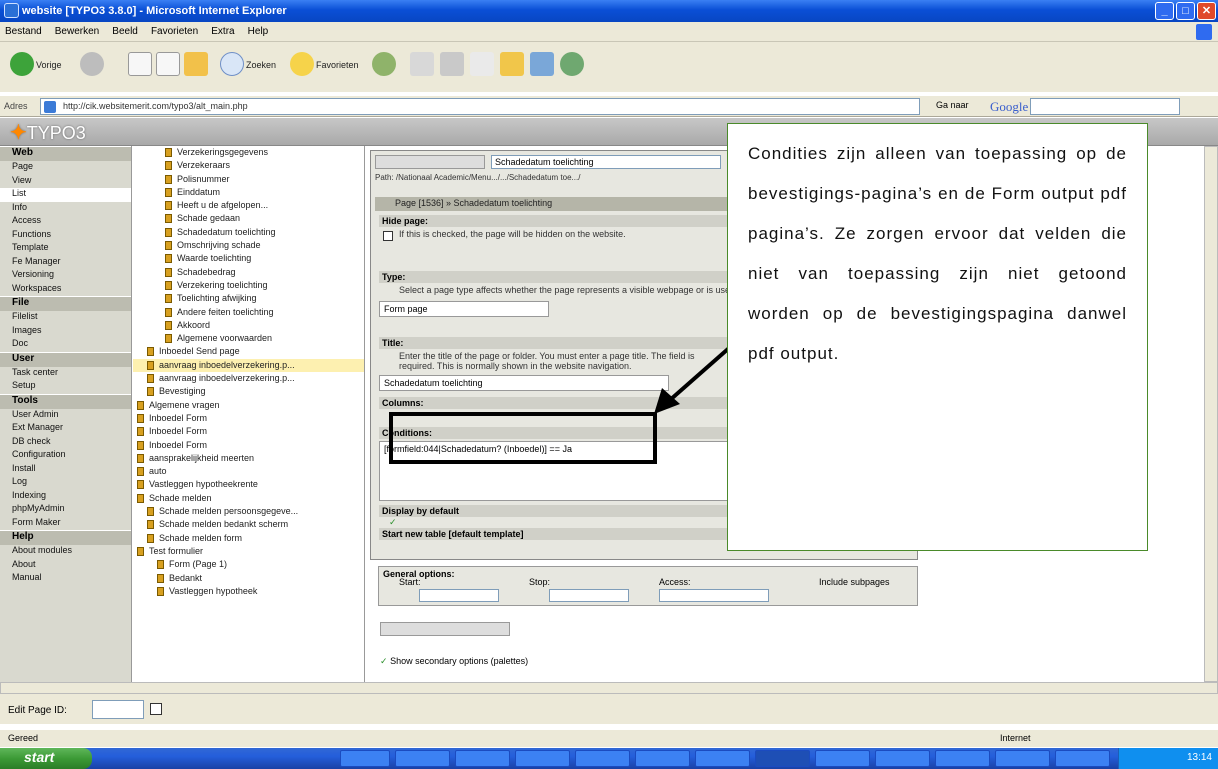 The height and width of the screenshot is (769, 1218). Describe the element at coordinates (49, 65) in the screenshot. I see `back-label: Vorige` at that location.